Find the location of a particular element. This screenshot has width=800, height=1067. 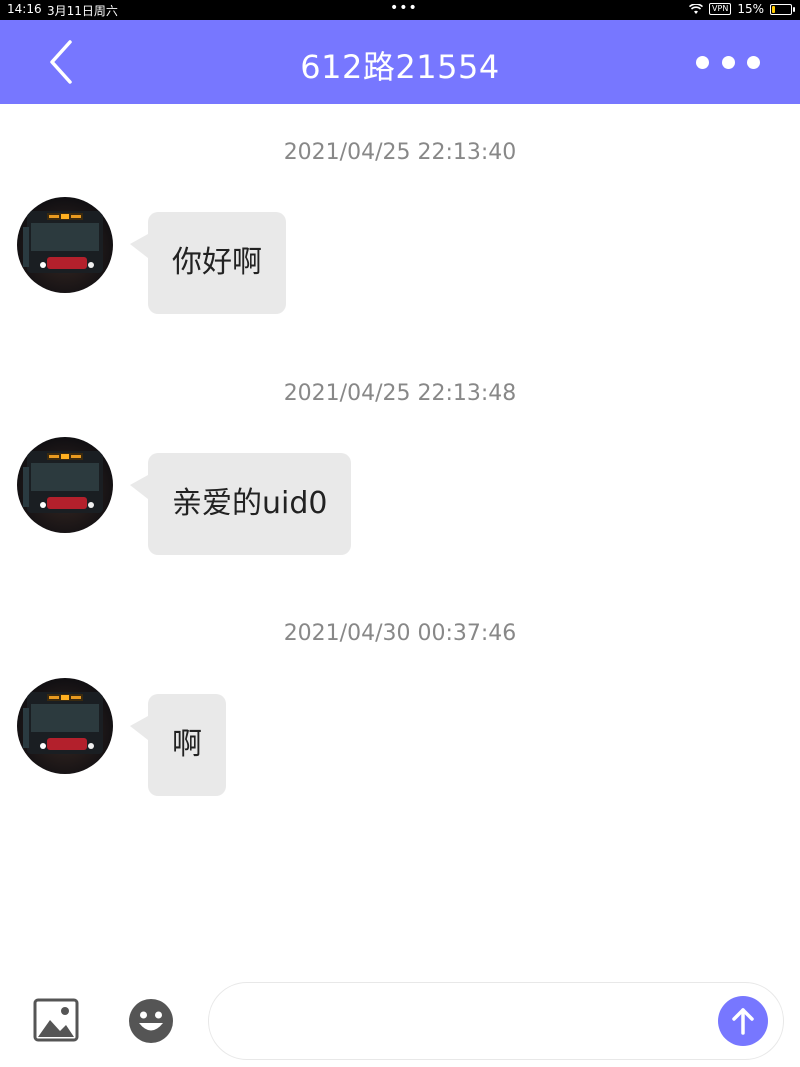

battery-percent: 15% is located at coordinates (750, 9).